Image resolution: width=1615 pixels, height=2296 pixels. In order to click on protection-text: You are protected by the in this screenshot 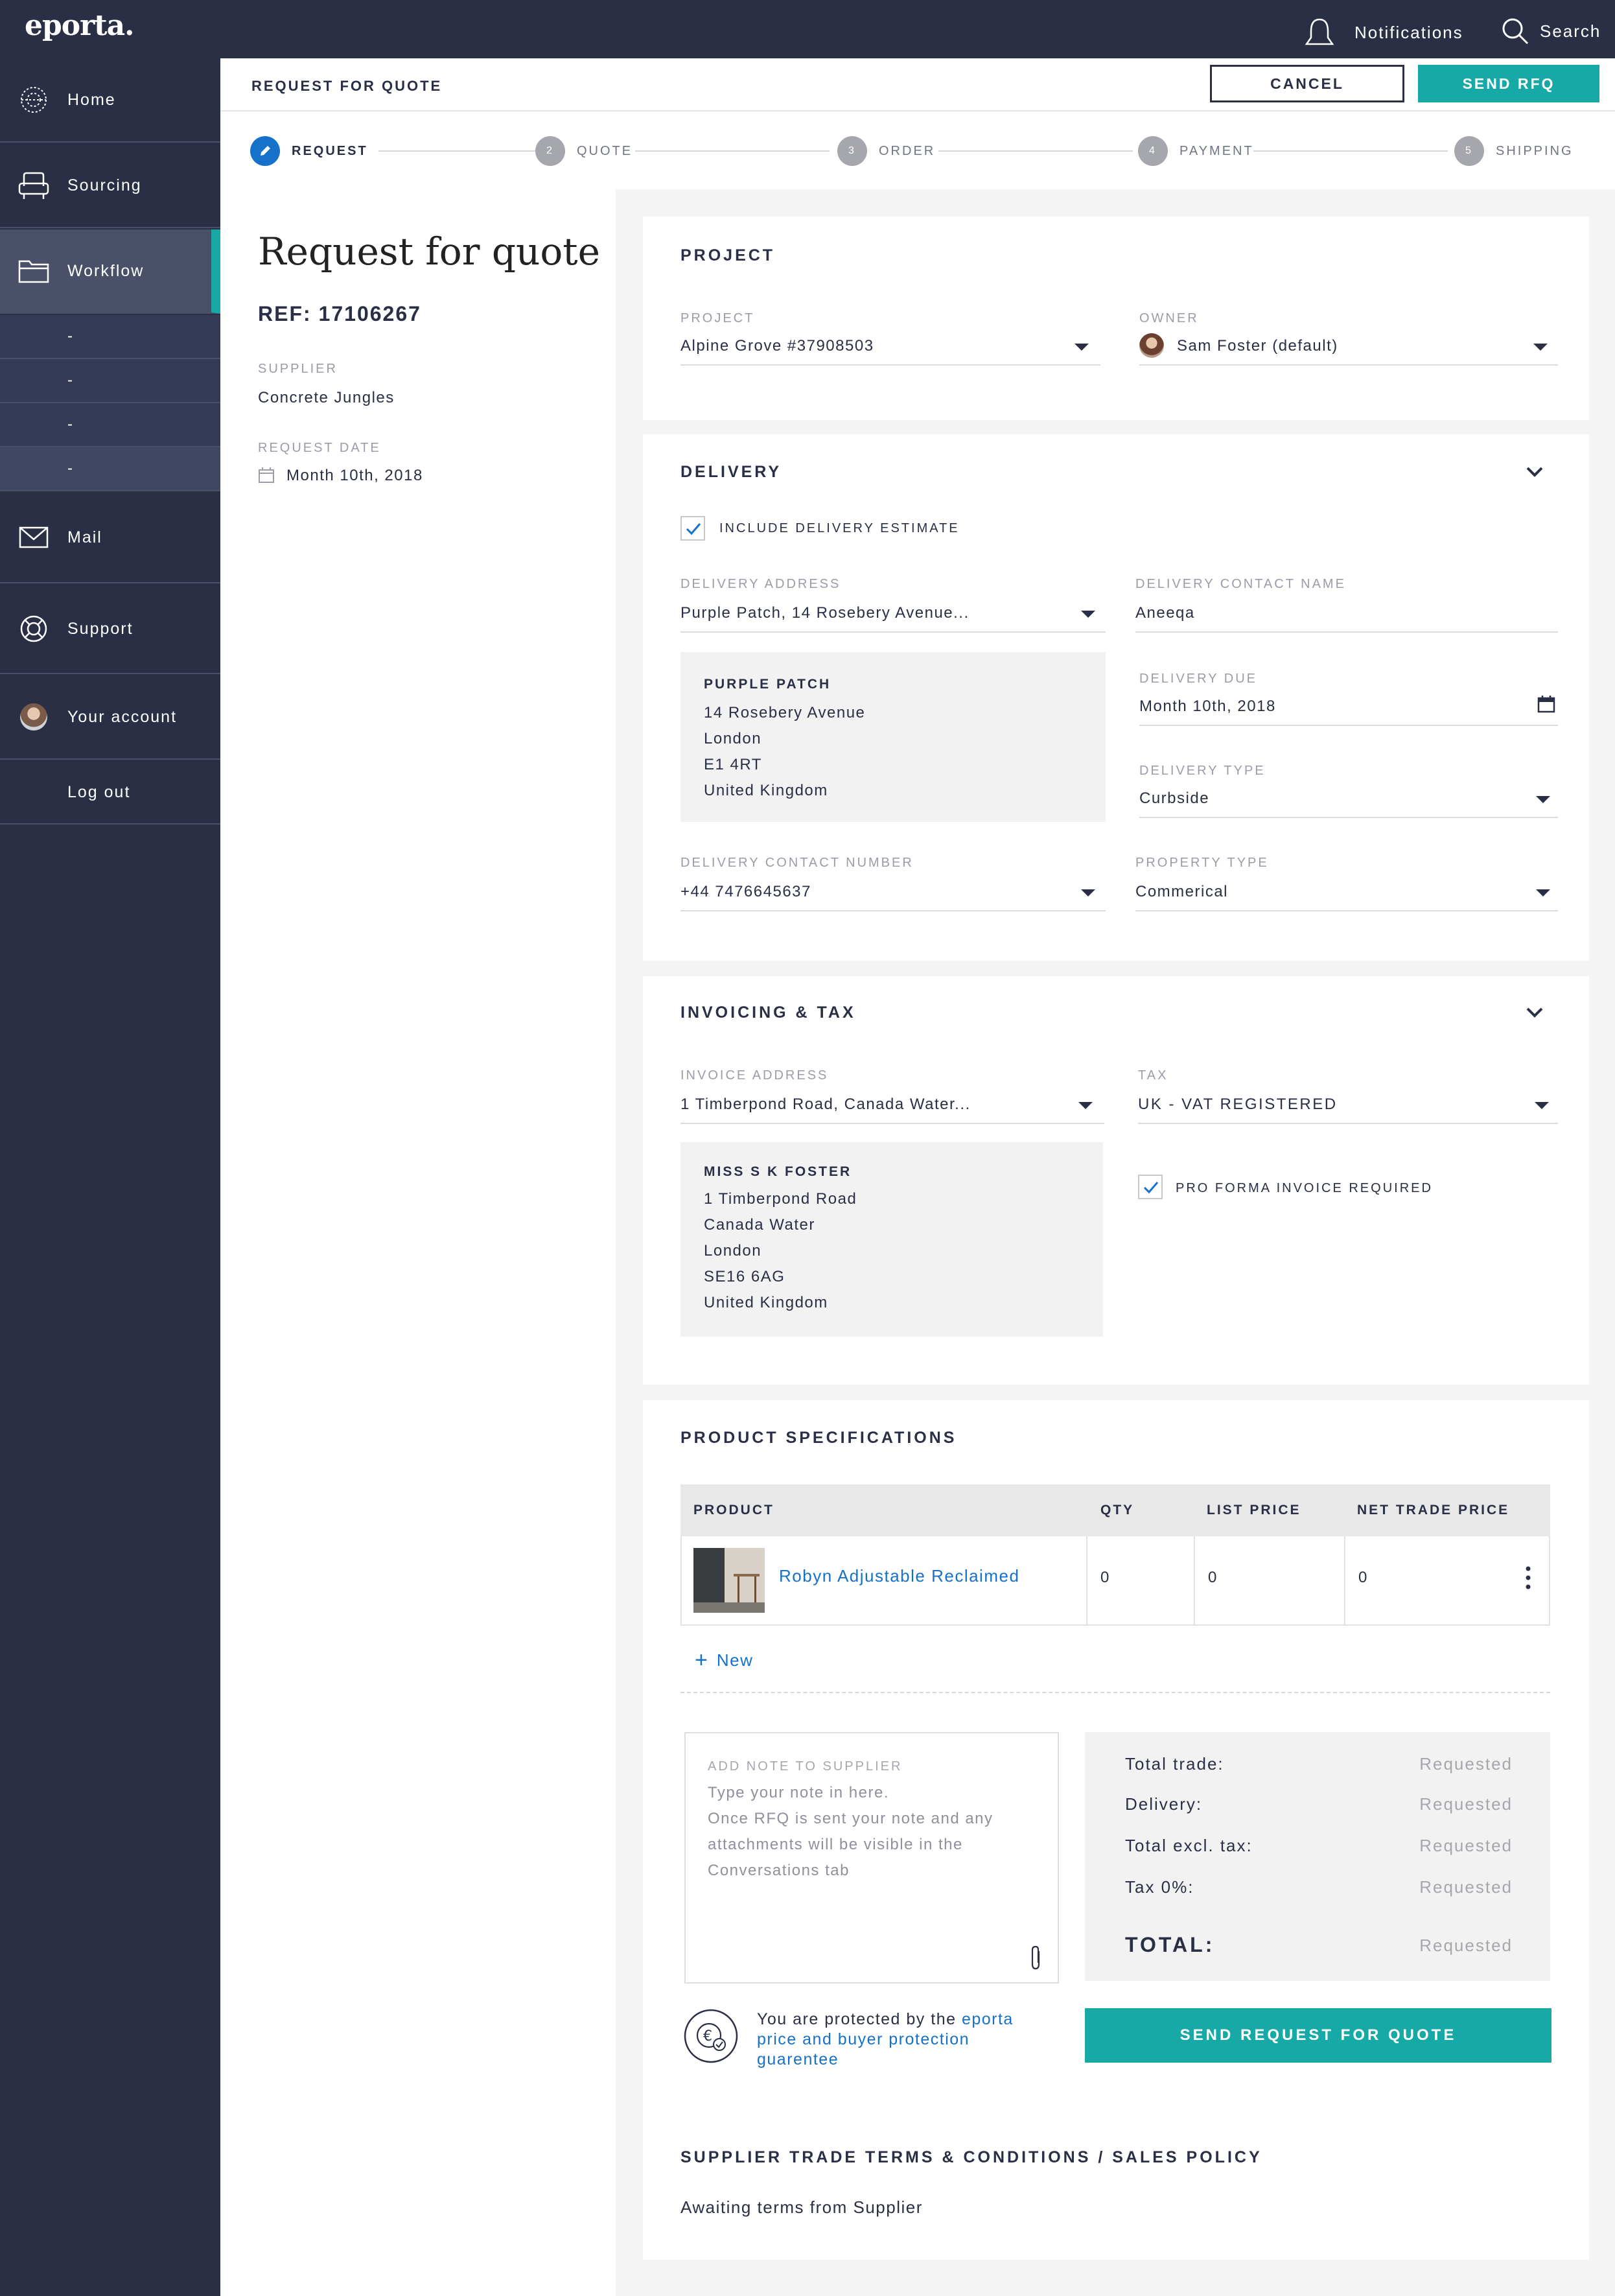, I will do `click(857, 2019)`.